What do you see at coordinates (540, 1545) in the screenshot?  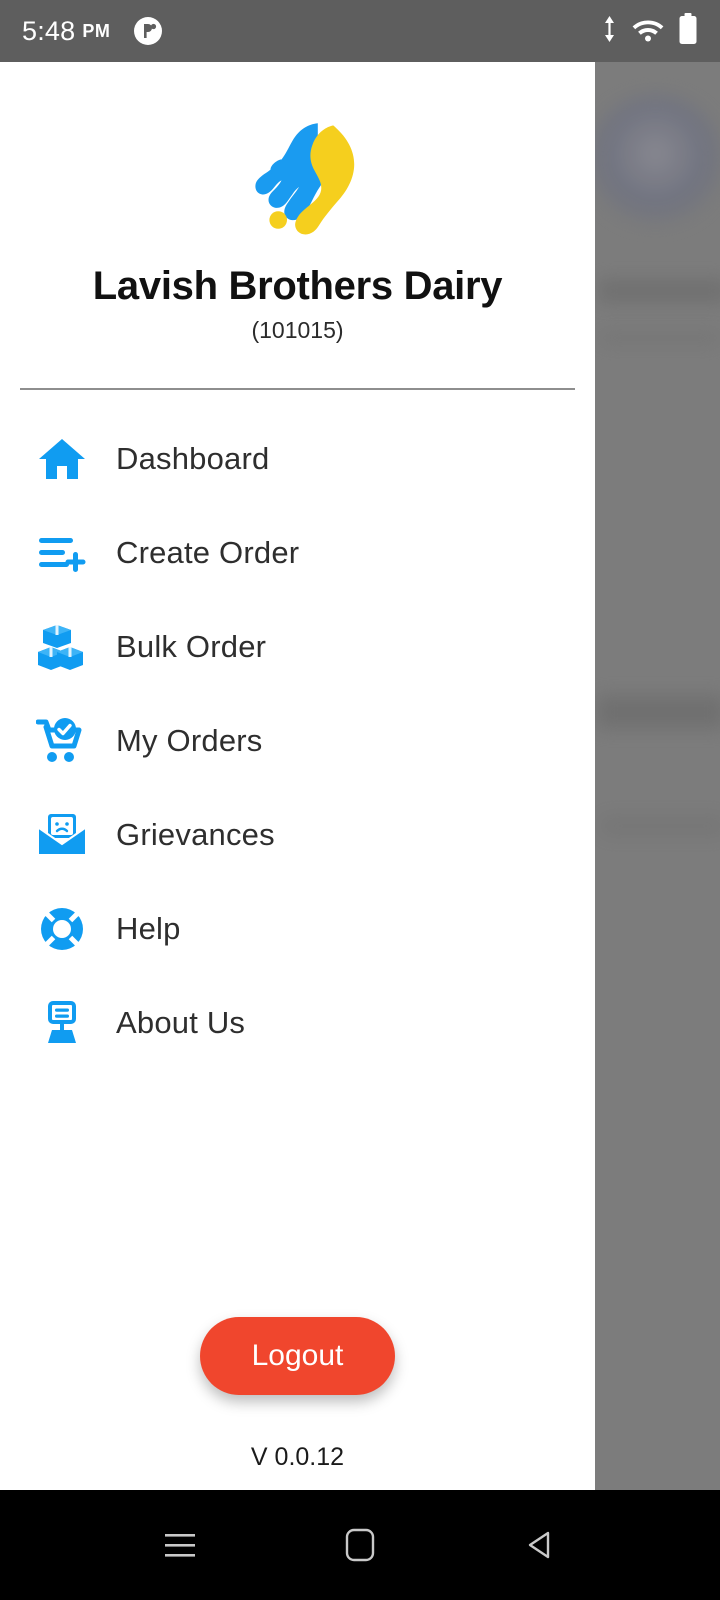 I see `back-triangle-icon` at bounding box center [540, 1545].